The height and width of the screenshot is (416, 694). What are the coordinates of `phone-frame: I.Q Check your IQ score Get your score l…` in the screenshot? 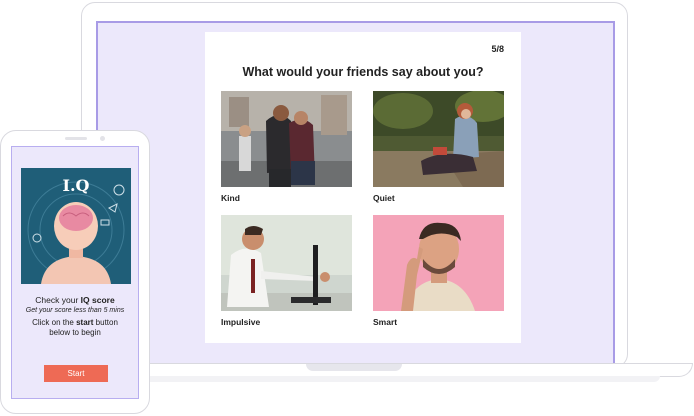 It's located at (75, 272).